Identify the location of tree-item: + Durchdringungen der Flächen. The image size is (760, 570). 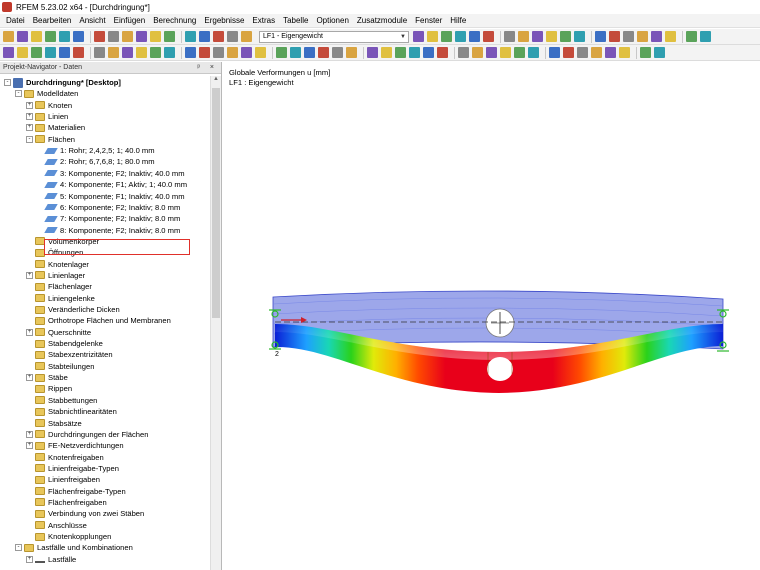
(87, 434).